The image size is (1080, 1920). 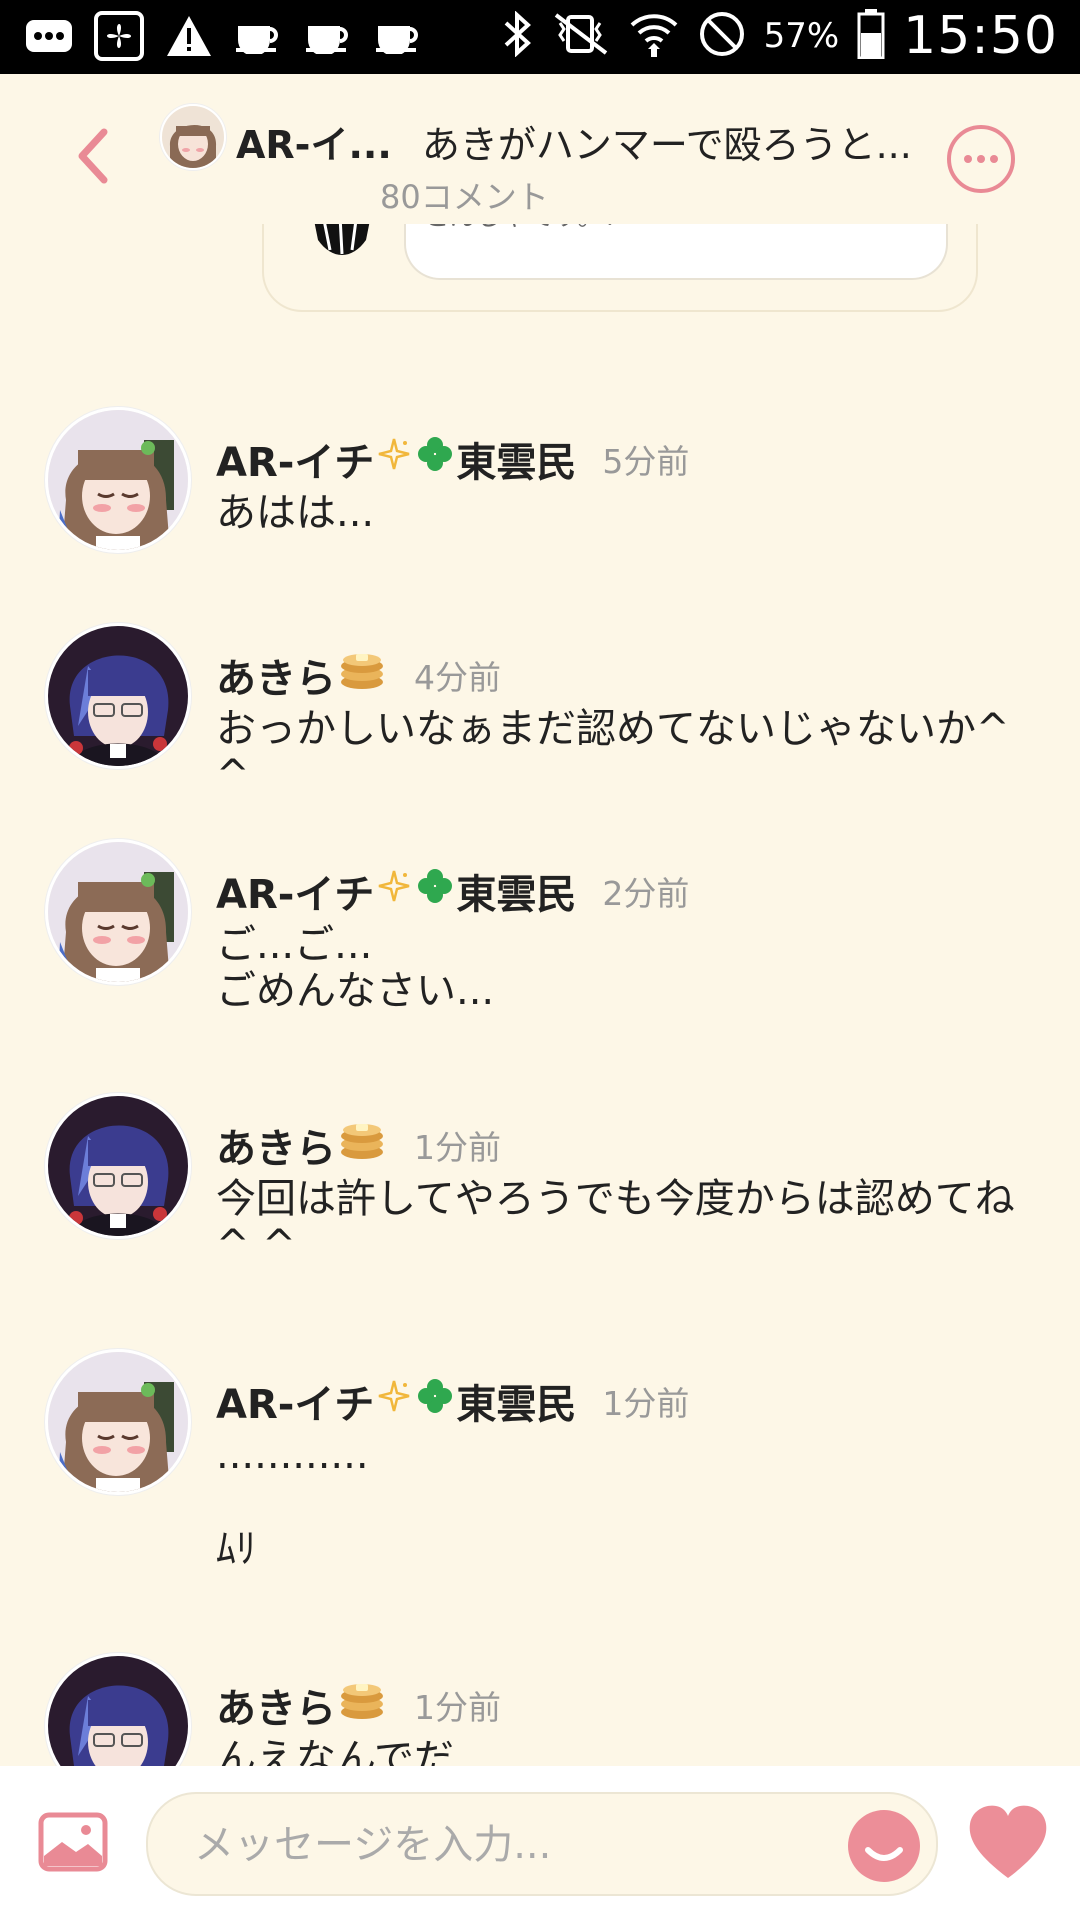 I want to click on do-not-disturb-icon, so click(x=722, y=36).